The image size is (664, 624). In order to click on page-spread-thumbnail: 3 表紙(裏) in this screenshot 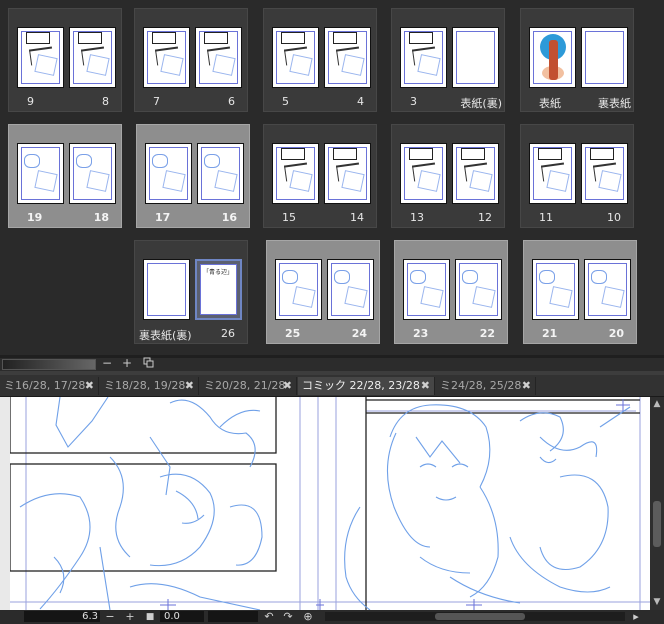, I will do `click(448, 60)`.